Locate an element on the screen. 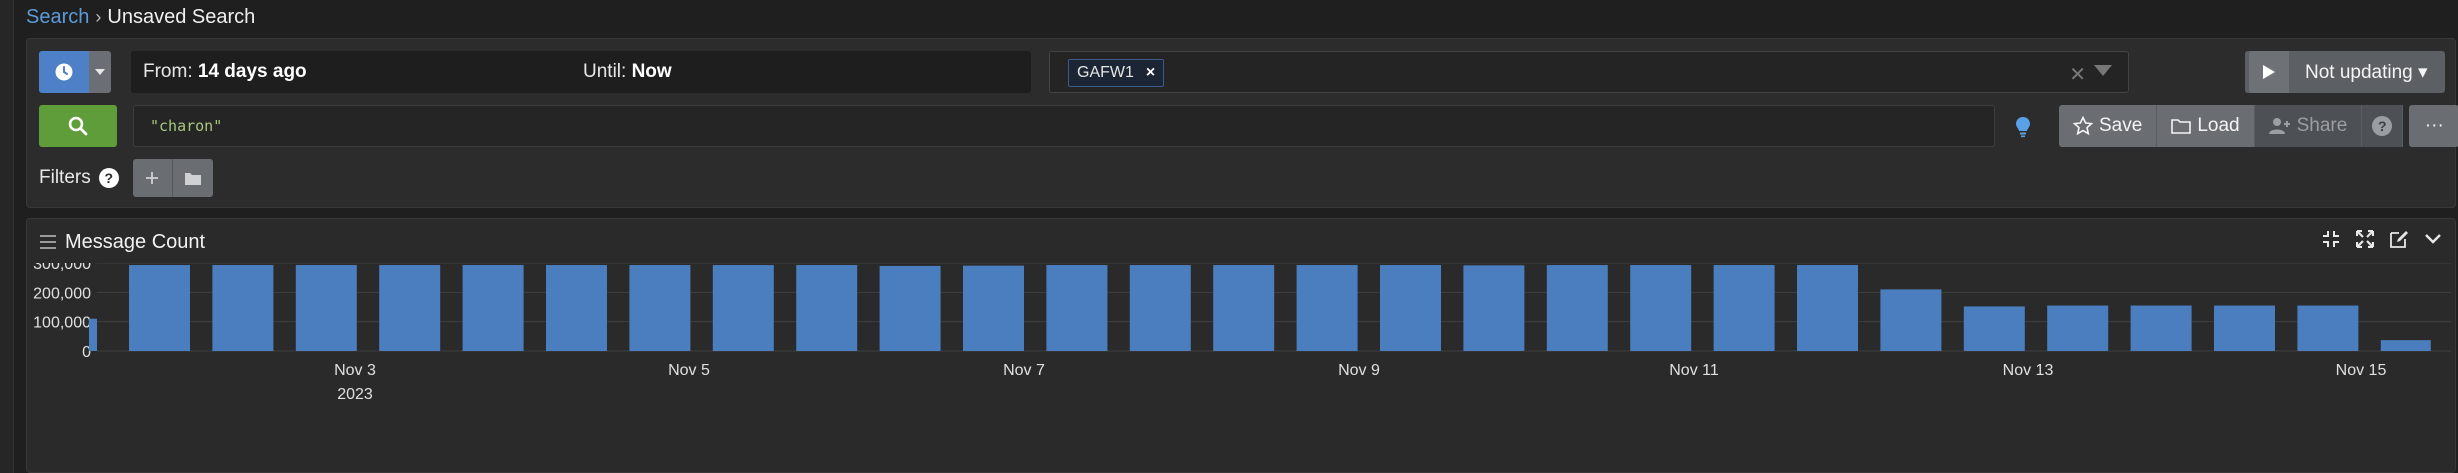 This screenshot has width=2458, height=473. time-range-dropdown-toggle is located at coordinates (100, 72).